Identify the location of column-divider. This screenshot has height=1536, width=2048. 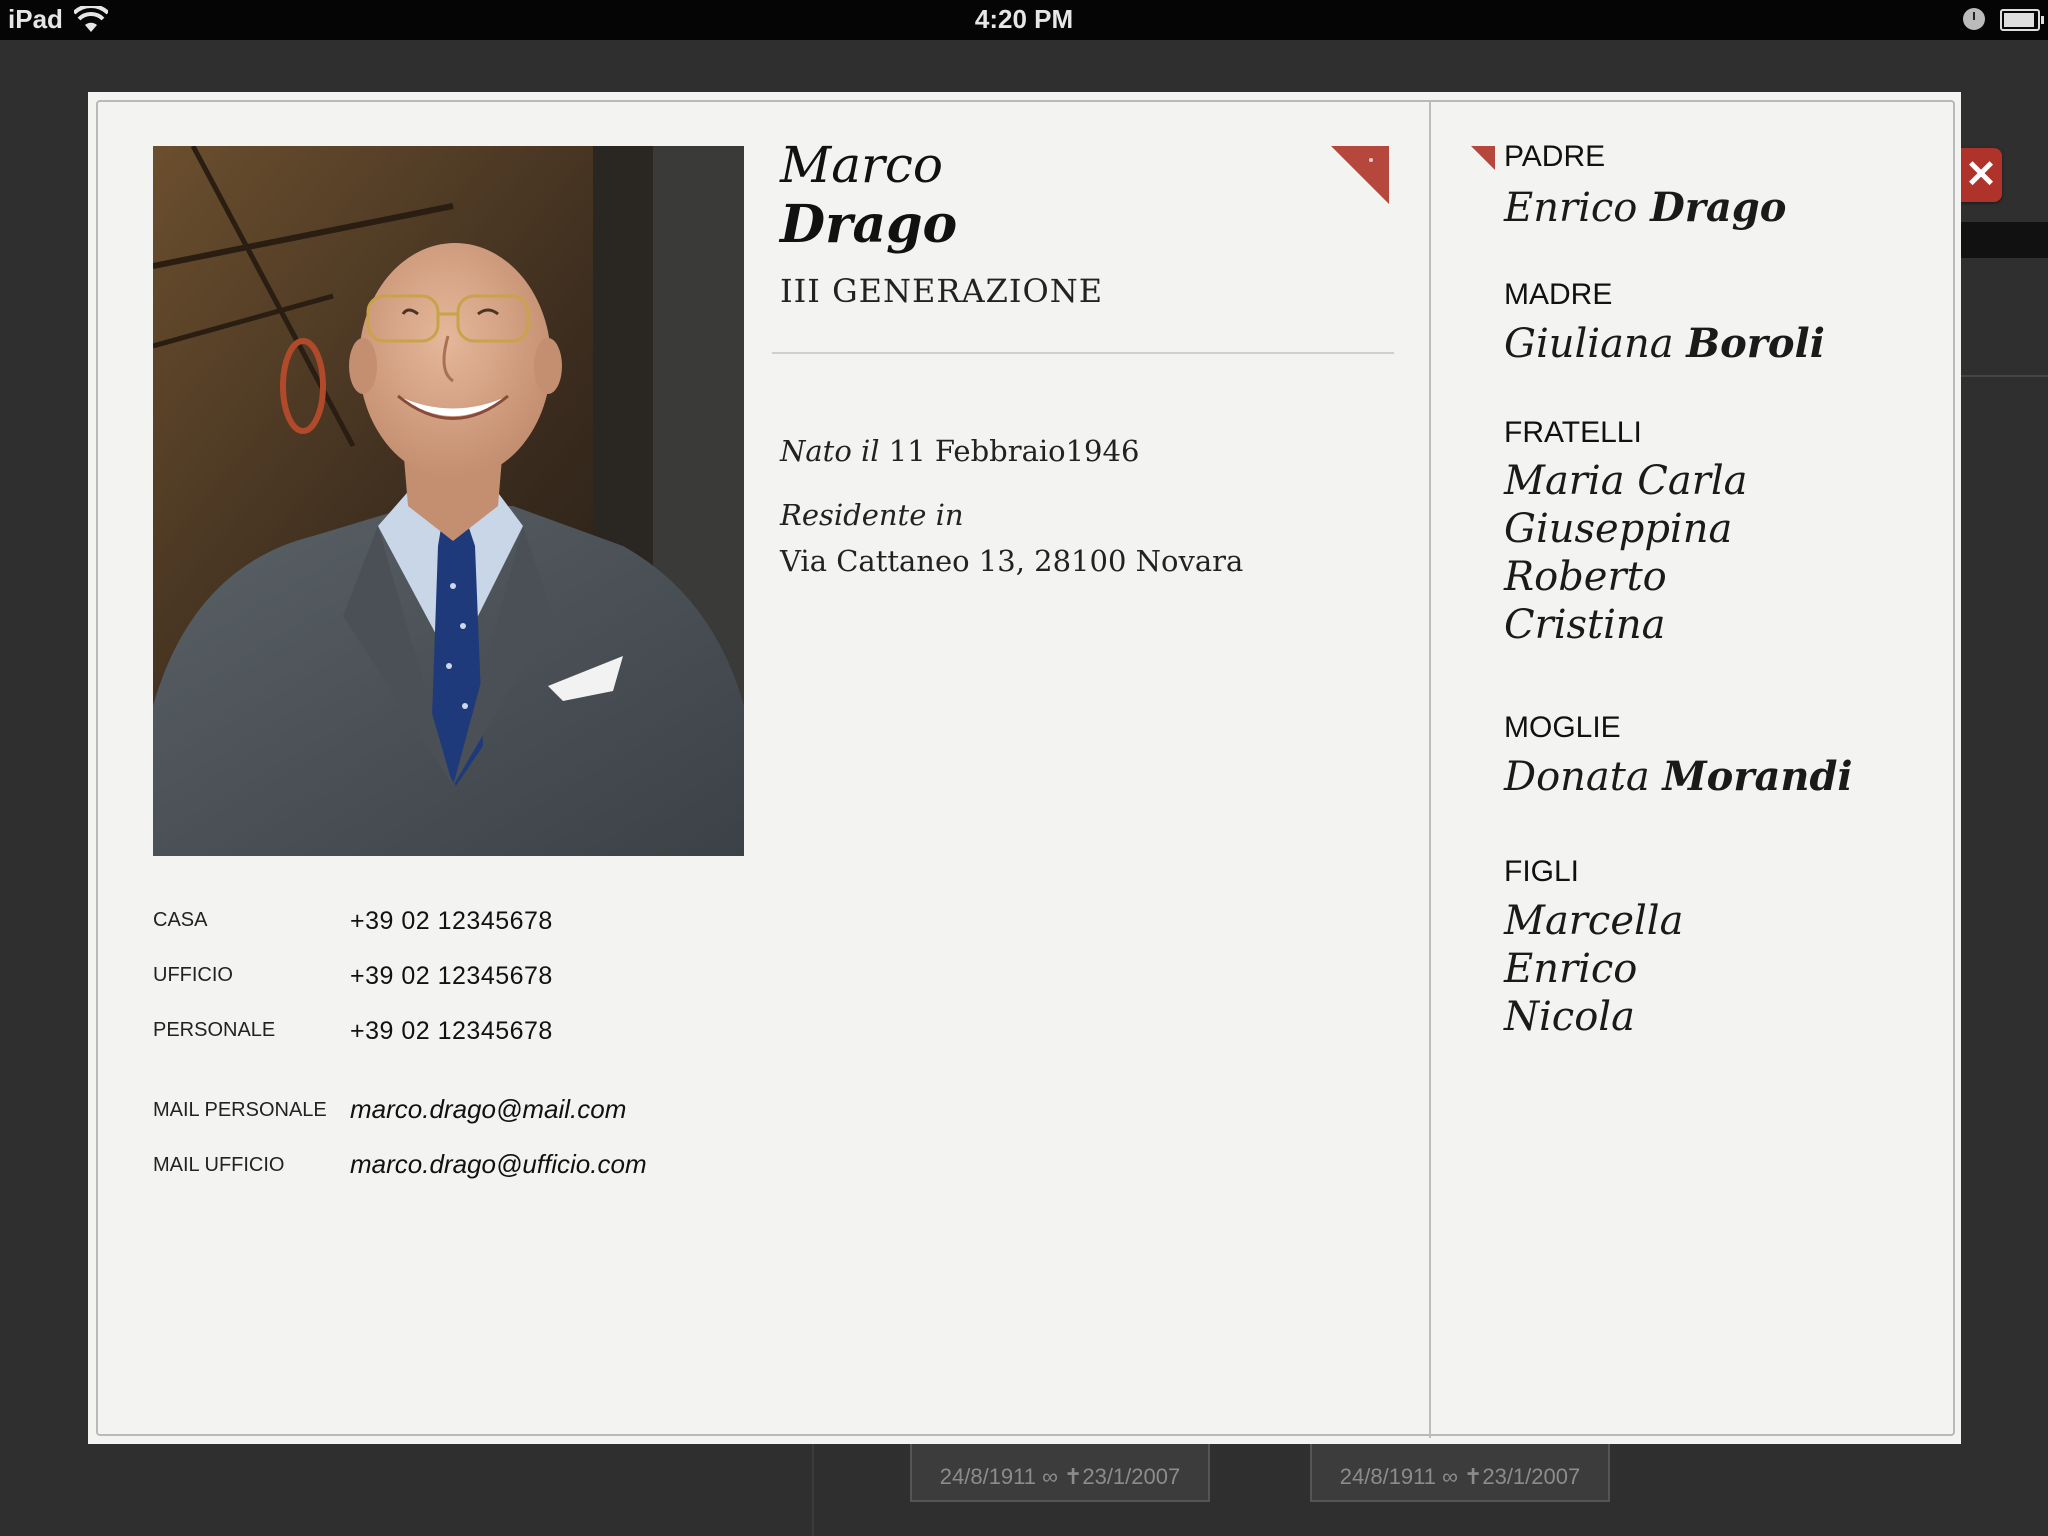
(1430, 770).